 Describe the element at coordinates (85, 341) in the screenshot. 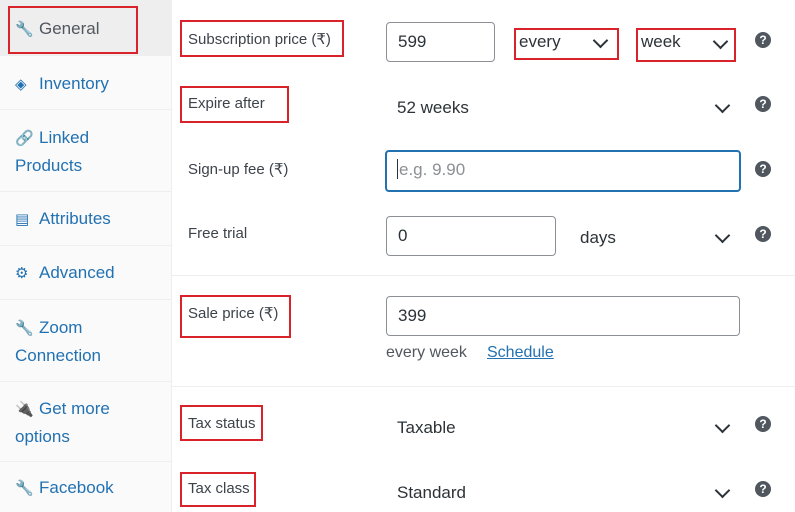

I see `tab-zoom-connection: 🔧 Zoom Connection` at that location.